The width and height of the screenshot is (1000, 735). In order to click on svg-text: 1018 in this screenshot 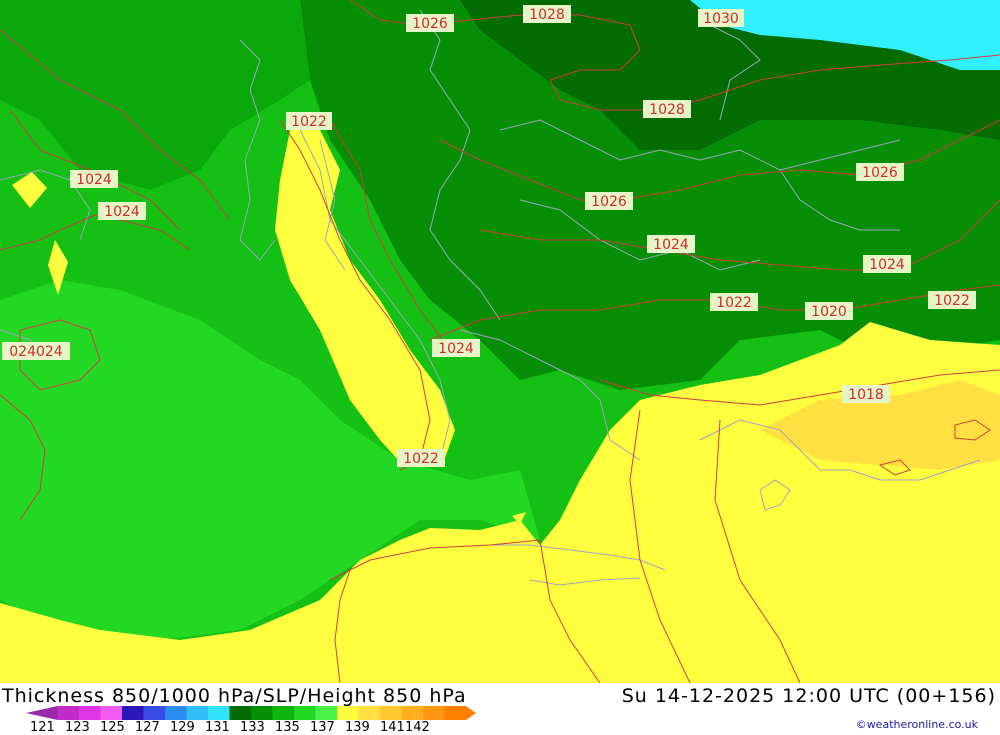, I will do `click(866, 395)`.